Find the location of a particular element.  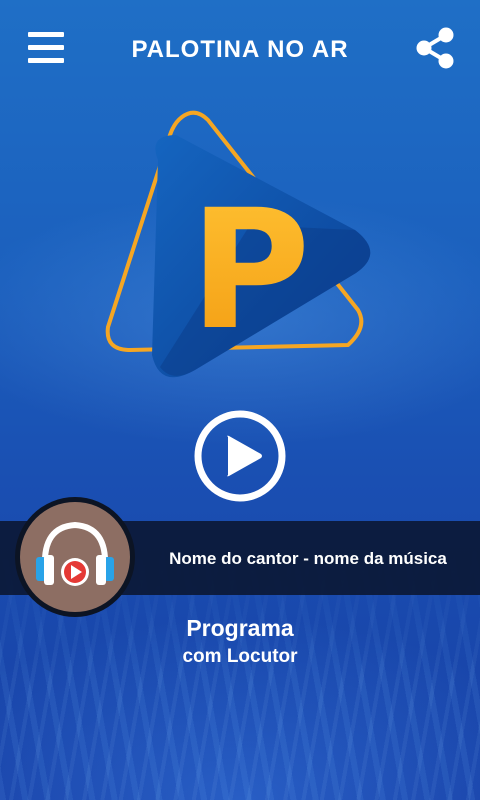

share-icon is located at coordinates (435, 48).